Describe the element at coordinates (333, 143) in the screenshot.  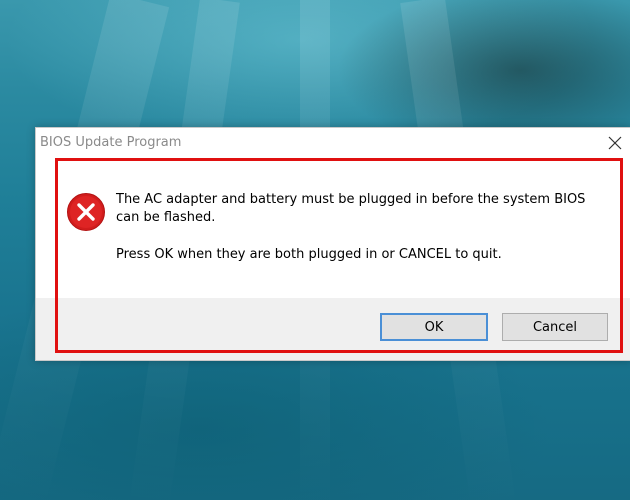
I see `title-bar: BIOS Update Program` at that location.